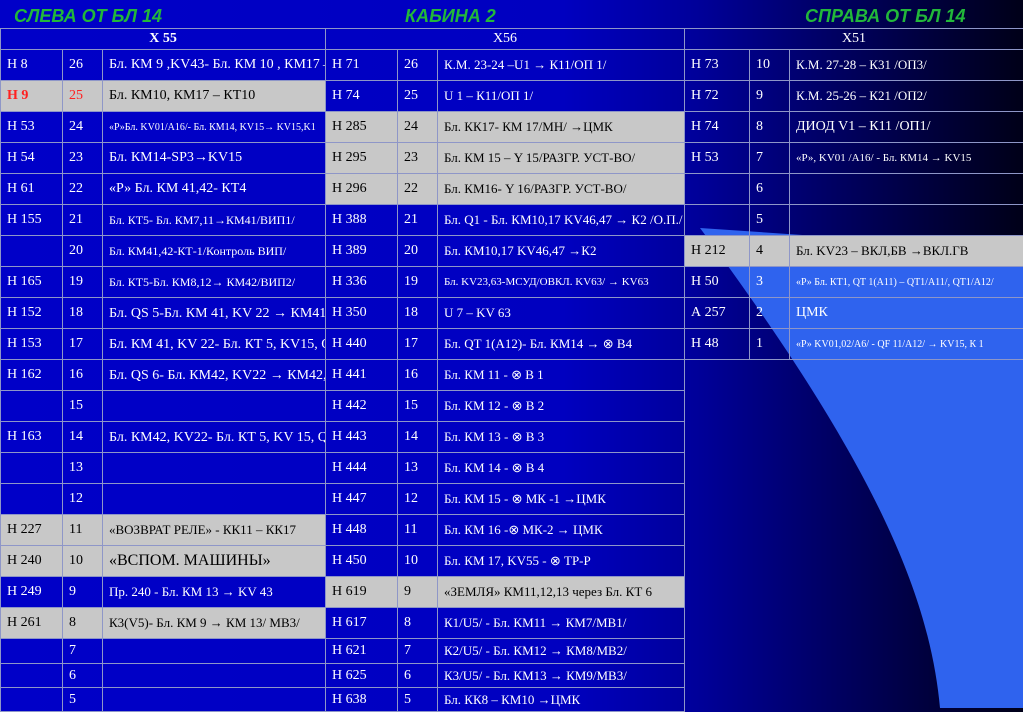 This screenshot has width=1023, height=712. What do you see at coordinates (770, 96) in the screenshot?
I see `pin-cell: 9` at bounding box center [770, 96].